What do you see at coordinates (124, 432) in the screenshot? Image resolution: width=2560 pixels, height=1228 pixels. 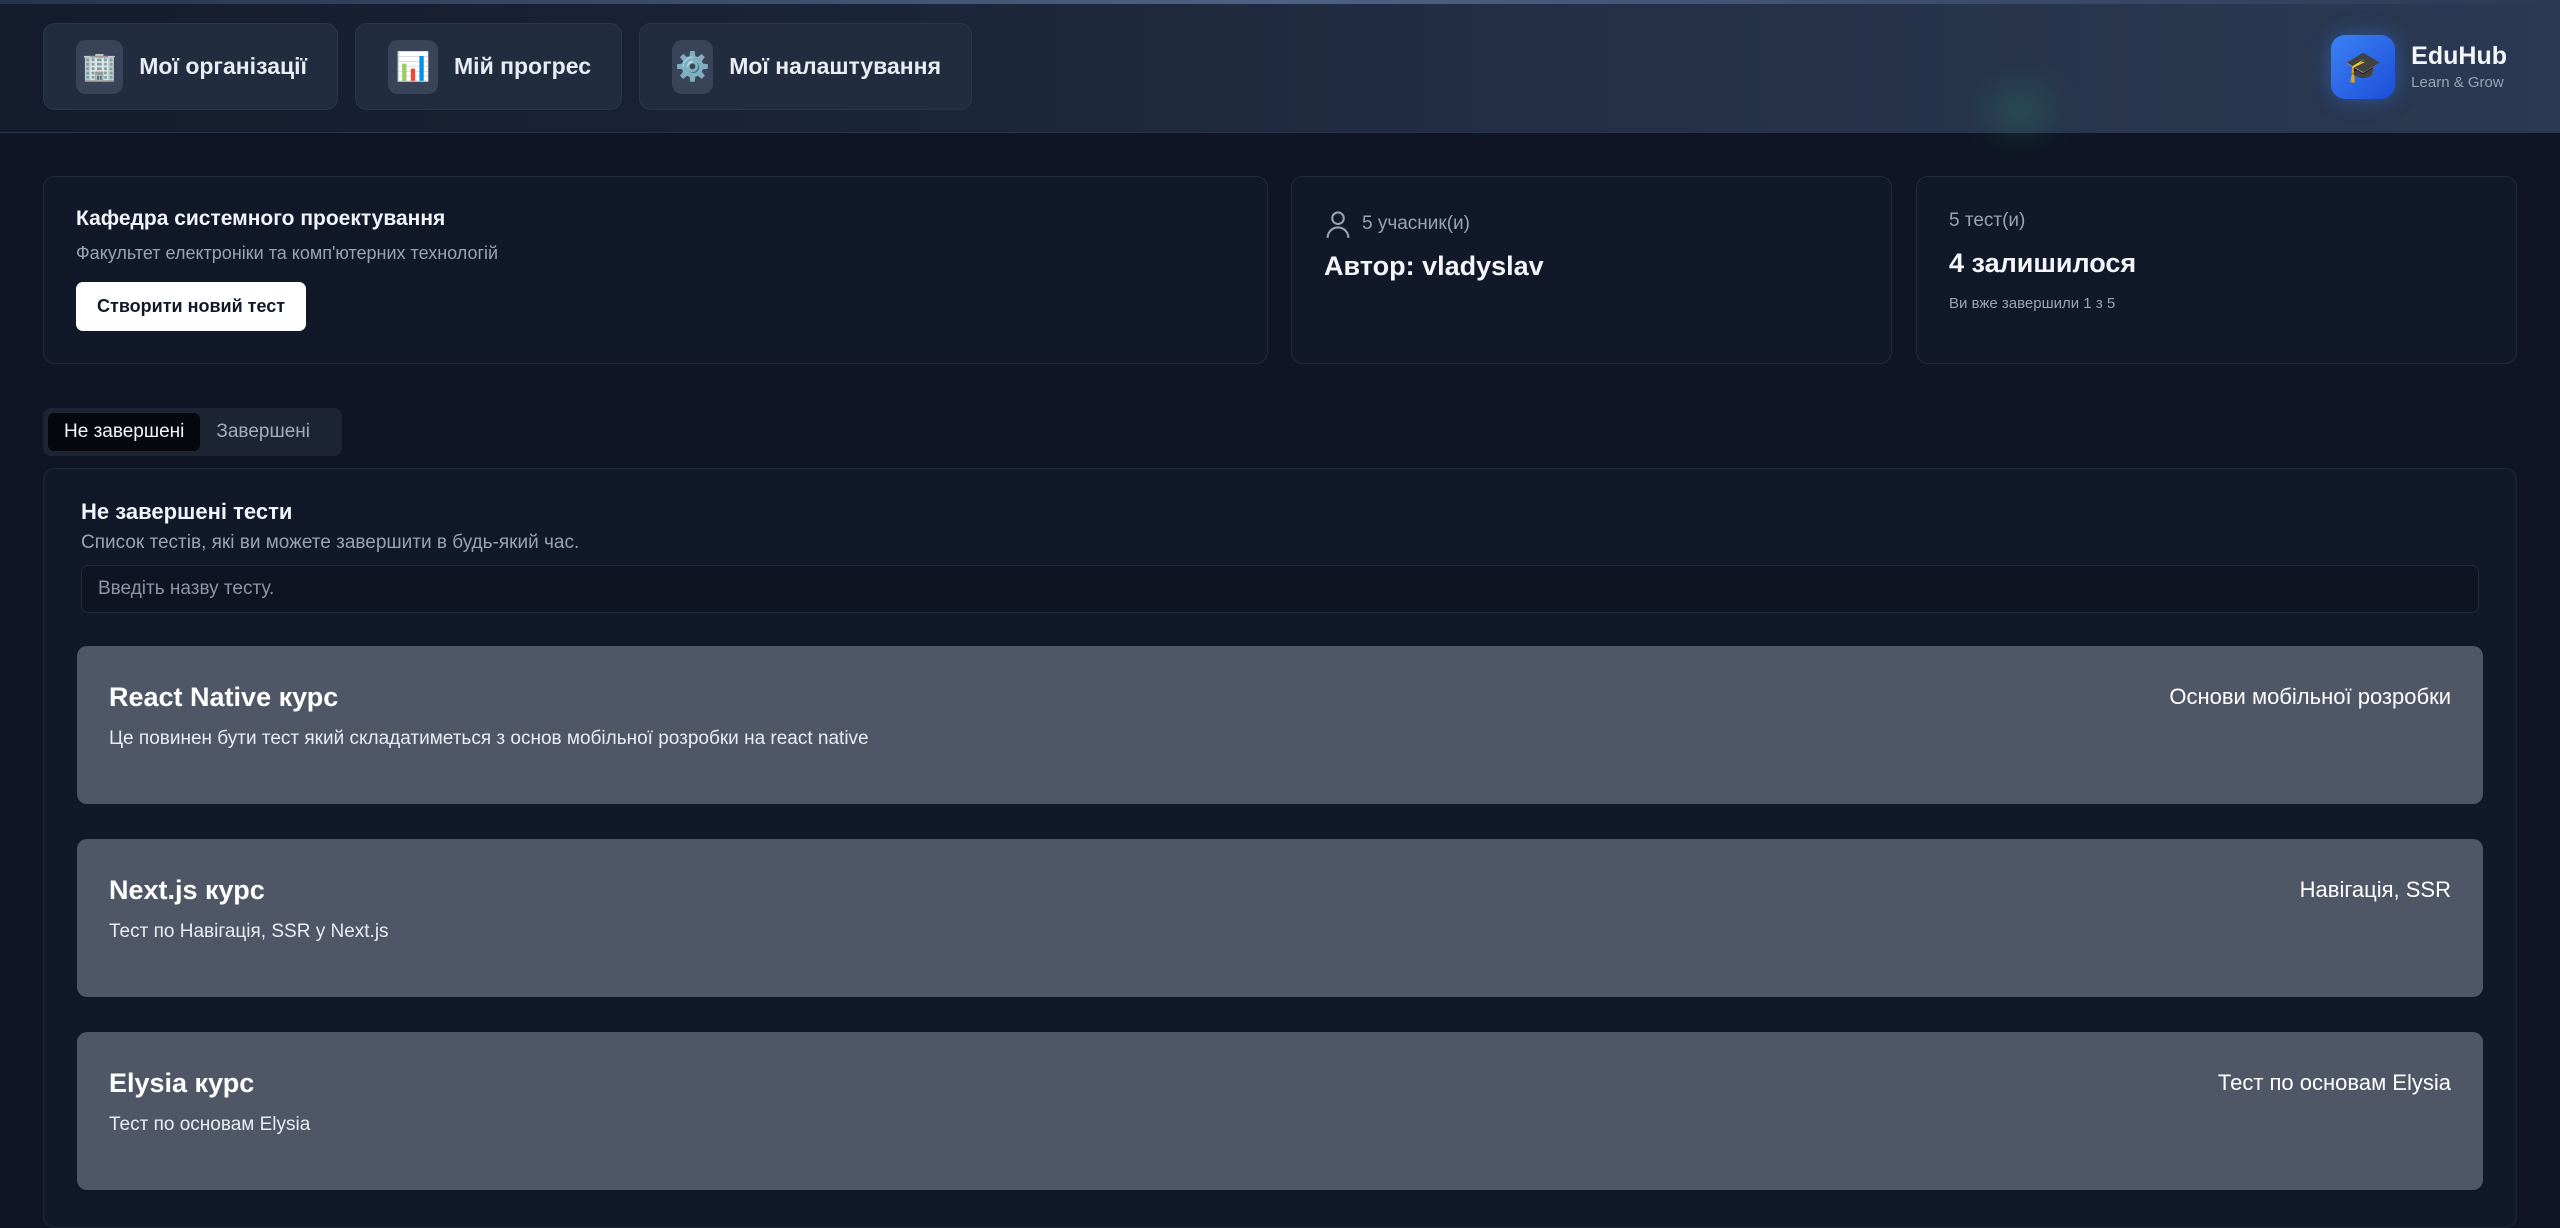 I see `tab-not-completed: Не завершені` at bounding box center [124, 432].